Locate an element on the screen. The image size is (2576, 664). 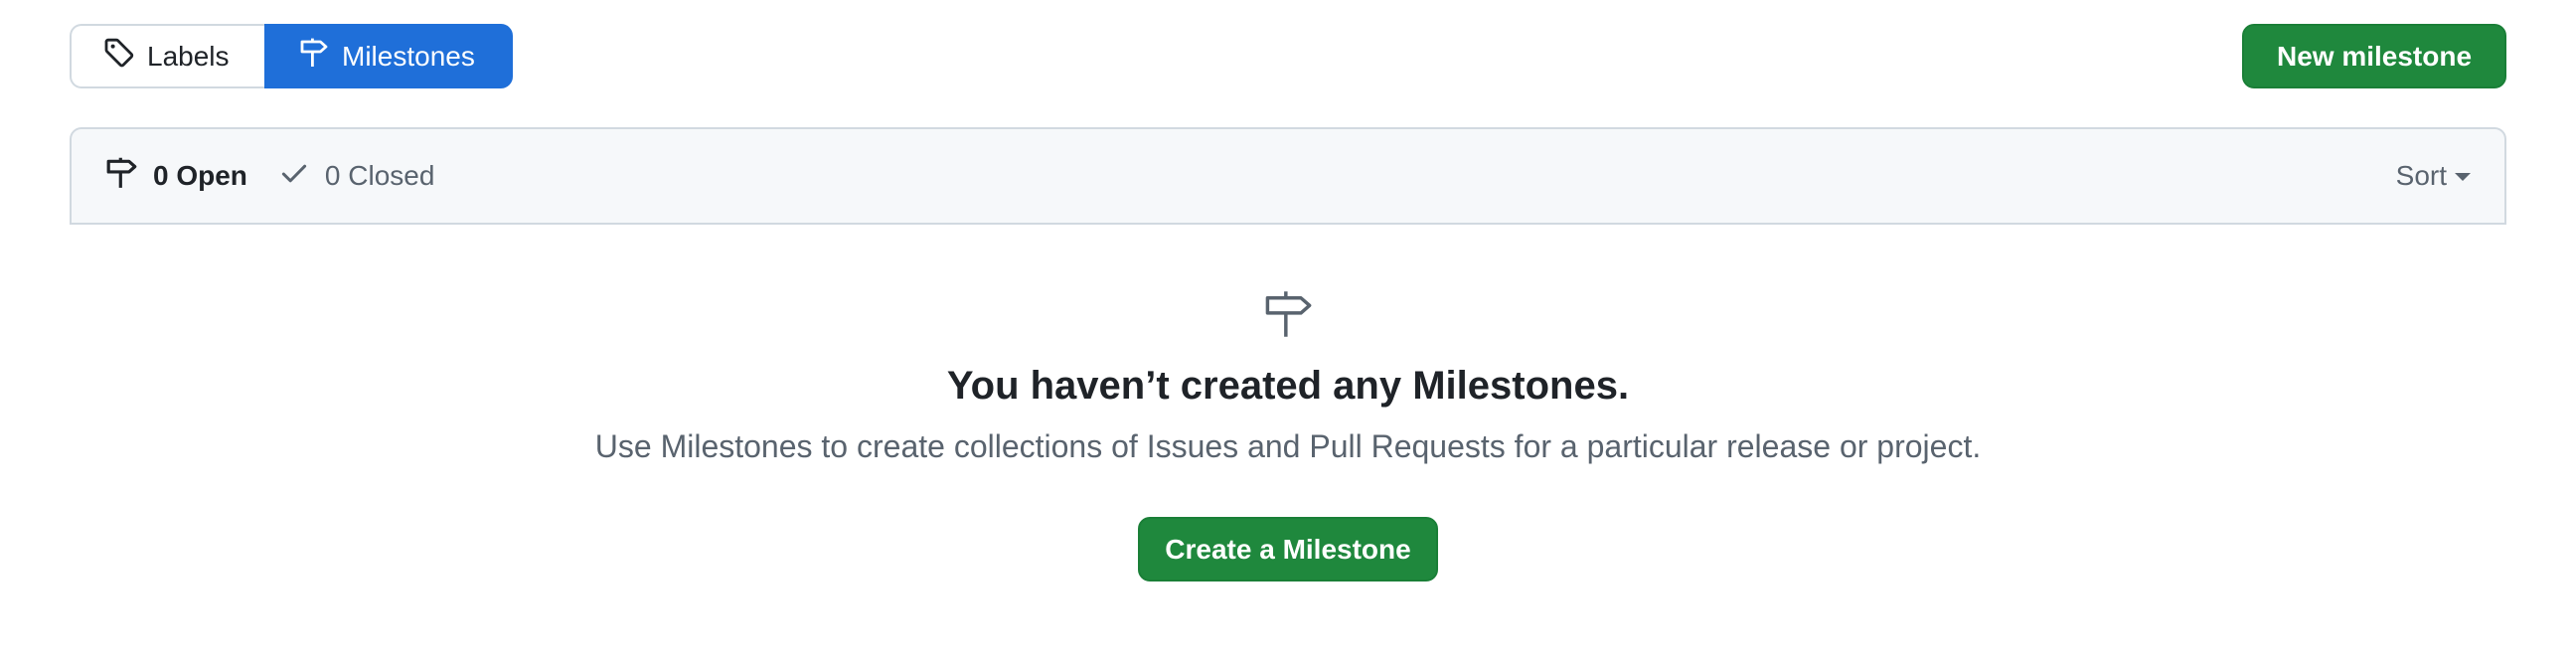
new-milestone-button: New milestone is located at coordinates (2374, 56).